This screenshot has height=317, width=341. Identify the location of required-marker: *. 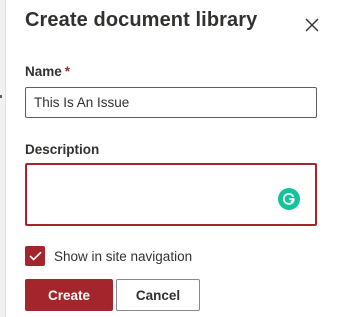
(67, 71).